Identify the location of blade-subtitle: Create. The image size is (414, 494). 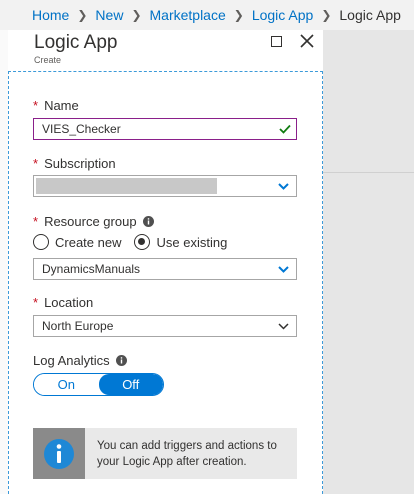
(48, 60).